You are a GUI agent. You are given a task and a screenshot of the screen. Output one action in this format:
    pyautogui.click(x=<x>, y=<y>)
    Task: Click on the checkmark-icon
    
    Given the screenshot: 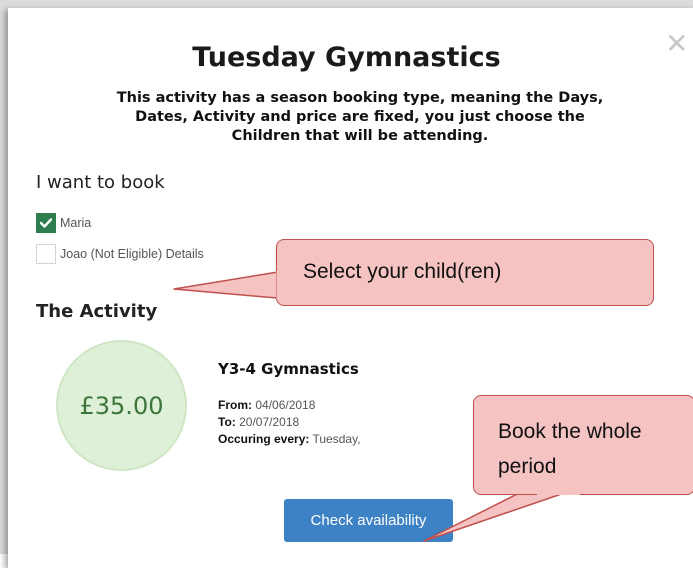 What is the action you would take?
    pyautogui.click(x=46, y=223)
    